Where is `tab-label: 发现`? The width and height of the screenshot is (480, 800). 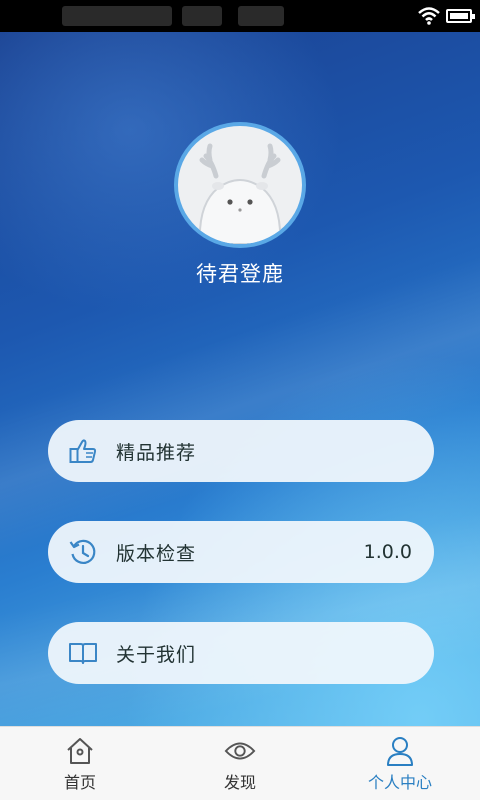 tab-label: 发现 is located at coordinates (239, 782).